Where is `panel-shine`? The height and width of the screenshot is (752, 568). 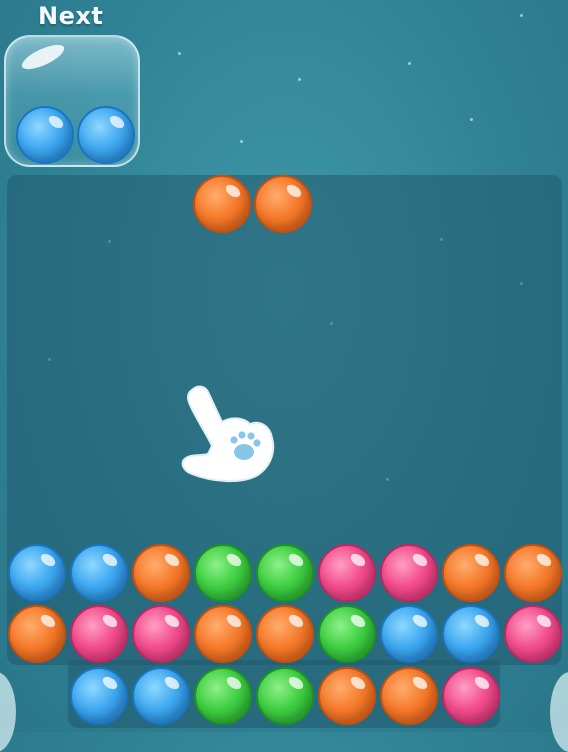 panel-shine is located at coordinates (43, 57).